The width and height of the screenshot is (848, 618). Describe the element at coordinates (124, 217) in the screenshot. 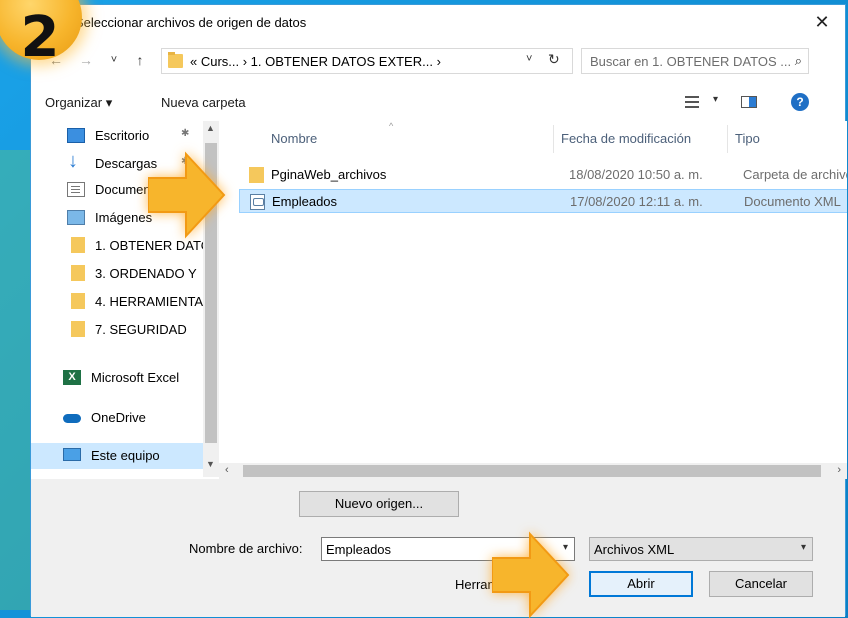

I see `sidebar-item-label: Imágenes` at that location.